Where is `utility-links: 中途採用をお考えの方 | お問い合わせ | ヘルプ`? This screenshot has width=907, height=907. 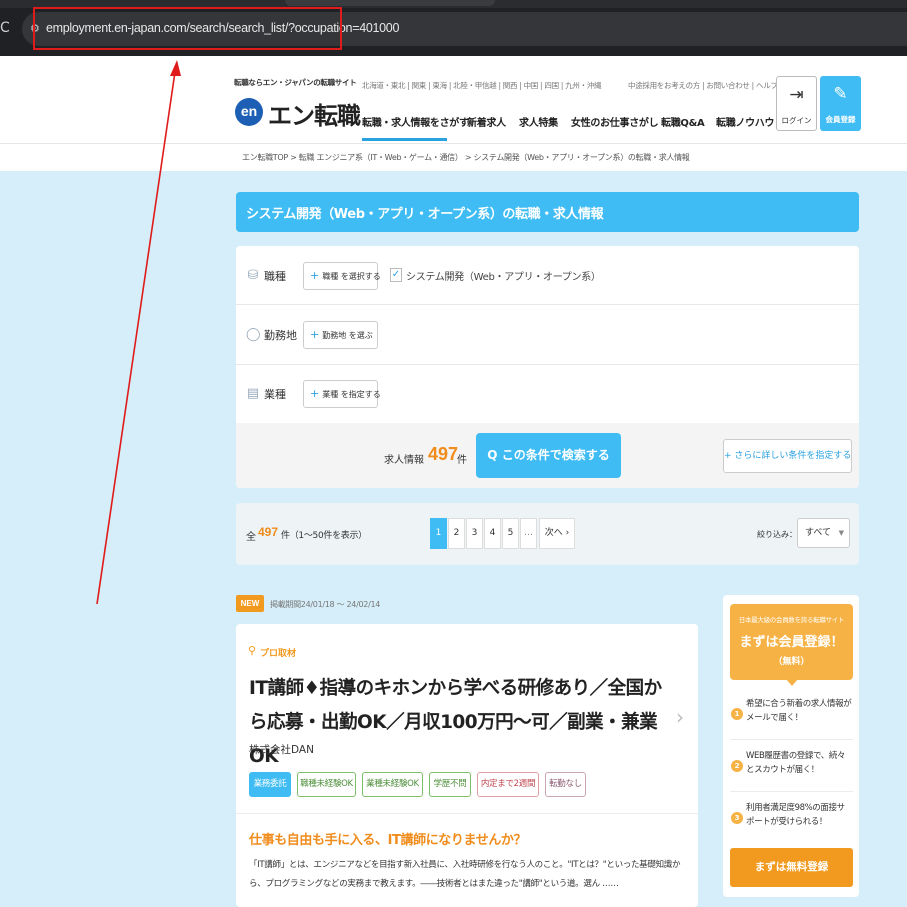
utility-links: 中途採用をお考えの方 | お問い合わせ | ヘルプ is located at coordinates (703, 85).